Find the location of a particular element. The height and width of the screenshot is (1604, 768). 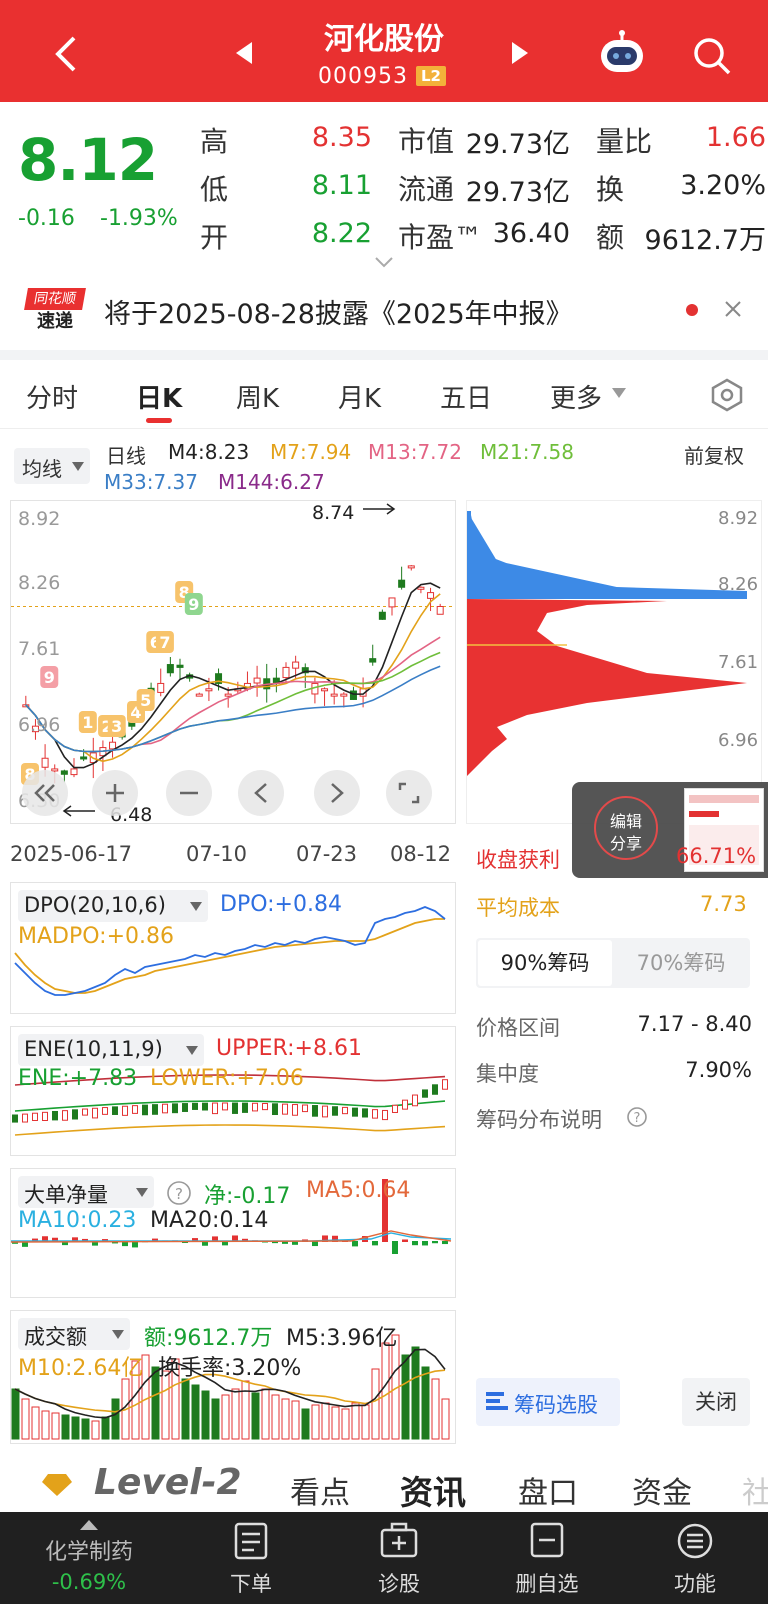

turnover-rate-label: 换手率:3.20% is located at coordinates (230, 1368).